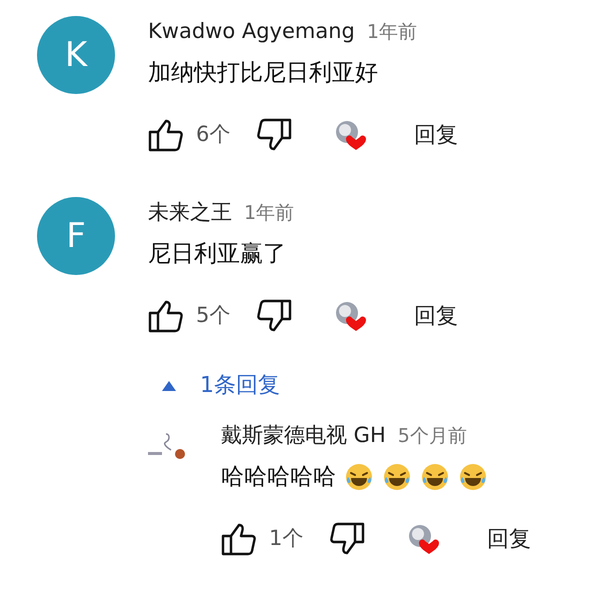 This screenshot has width=598, height=616. What do you see at coordinates (167, 447) in the screenshot?
I see `reply-avatar-icon` at bounding box center [167, 447].